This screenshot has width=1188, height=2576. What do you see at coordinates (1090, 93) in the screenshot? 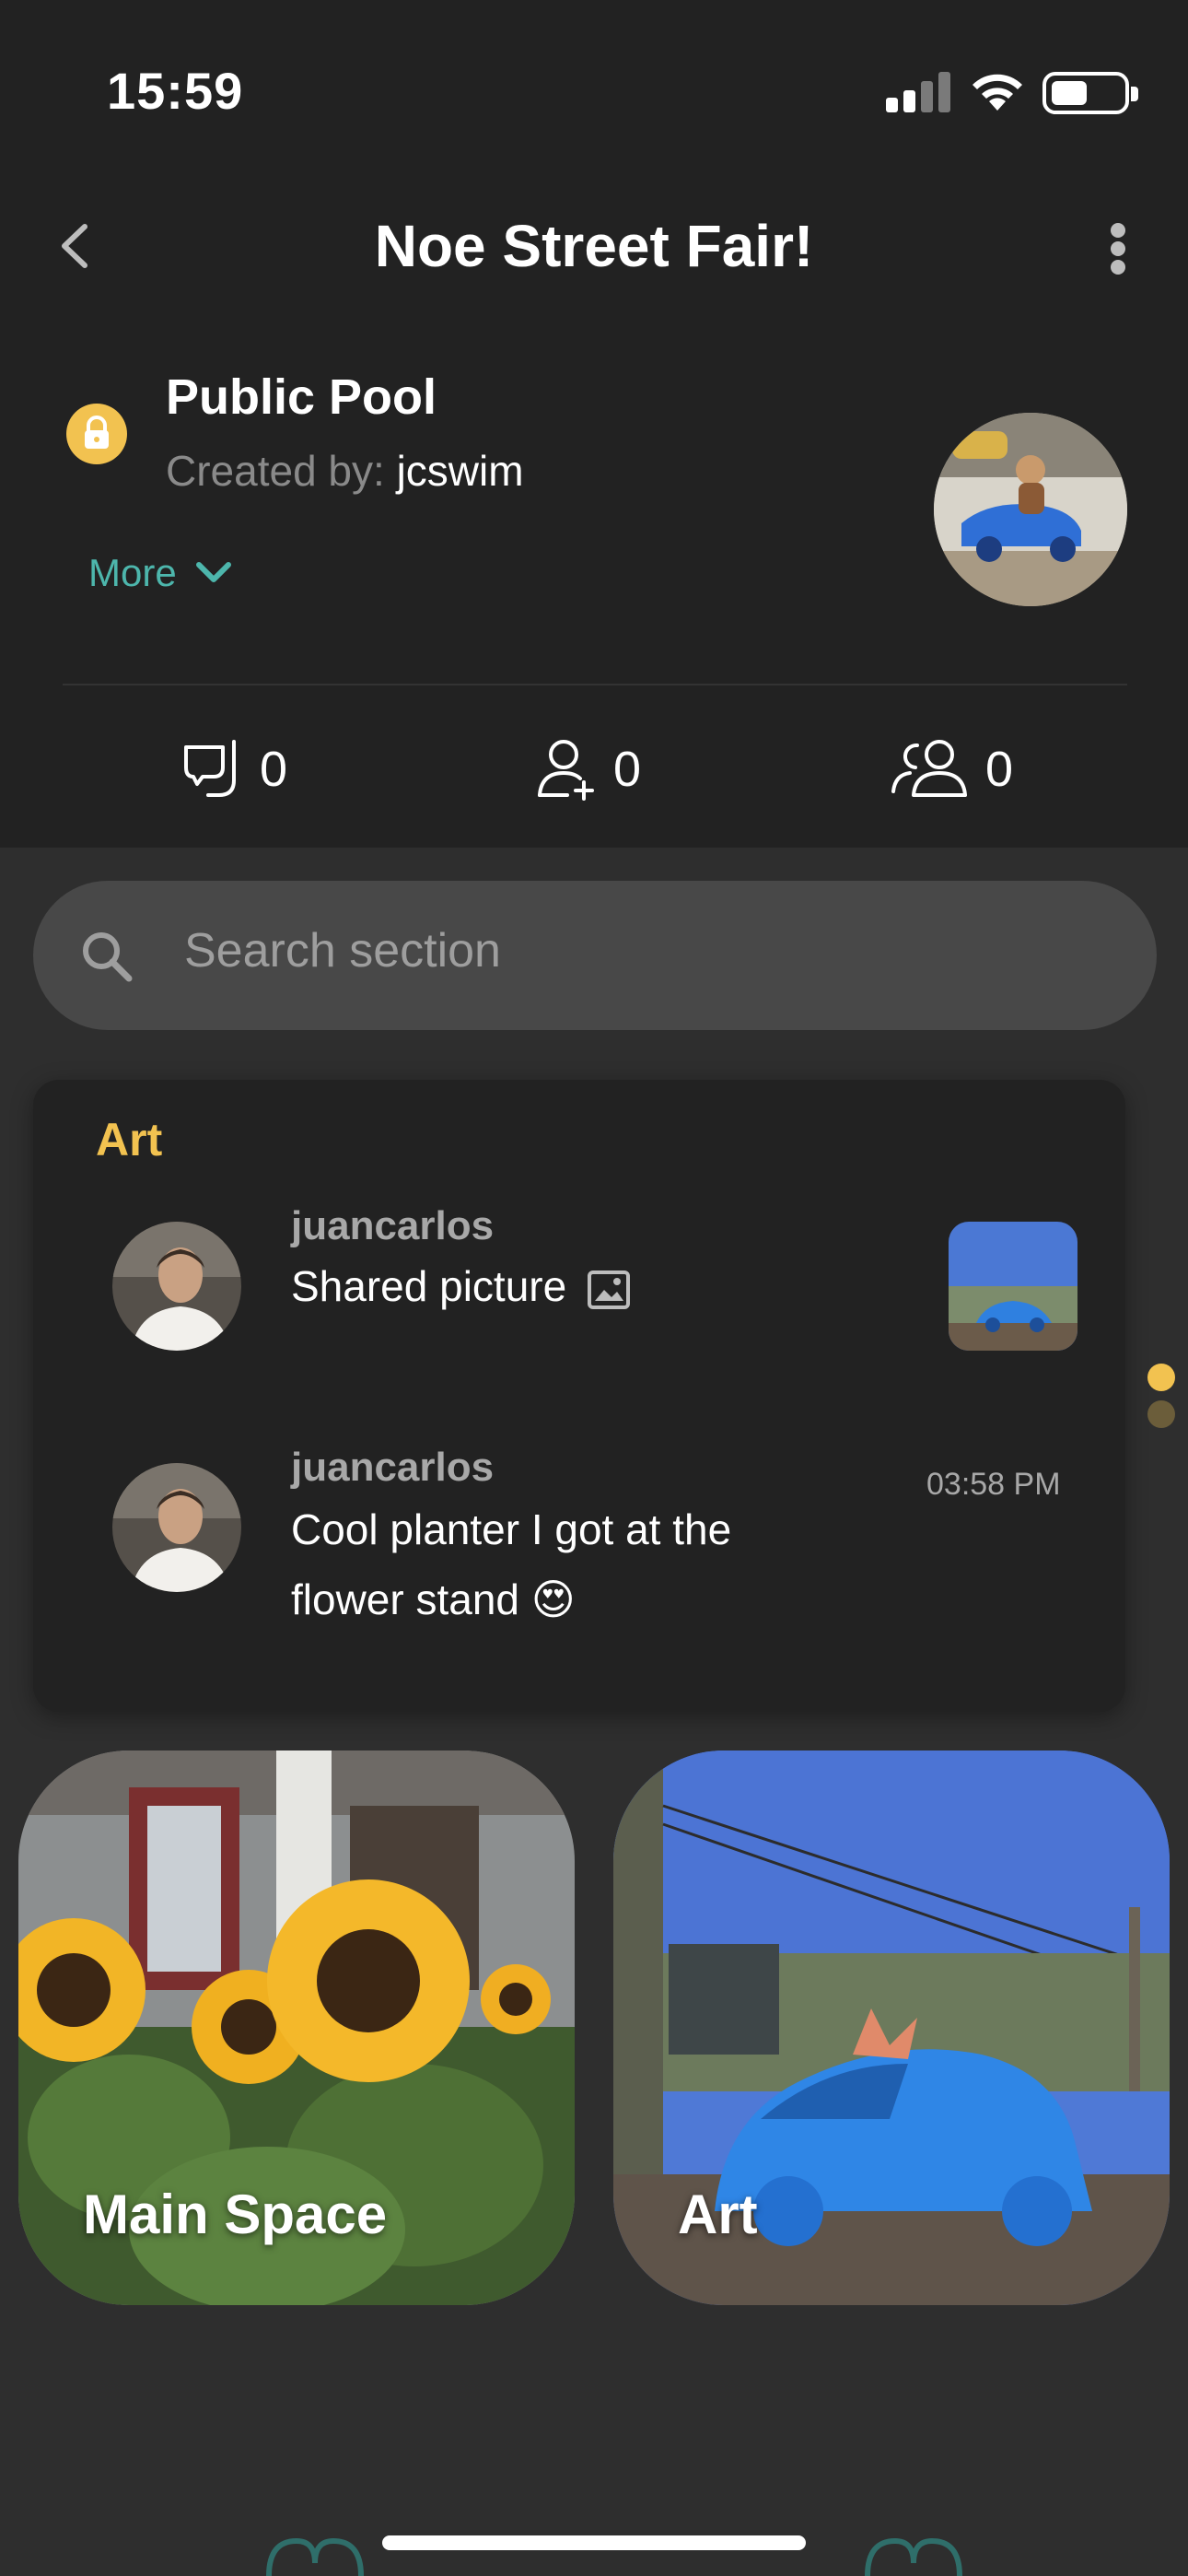
I see `battery-icon` at bounding box center [1090, 93].